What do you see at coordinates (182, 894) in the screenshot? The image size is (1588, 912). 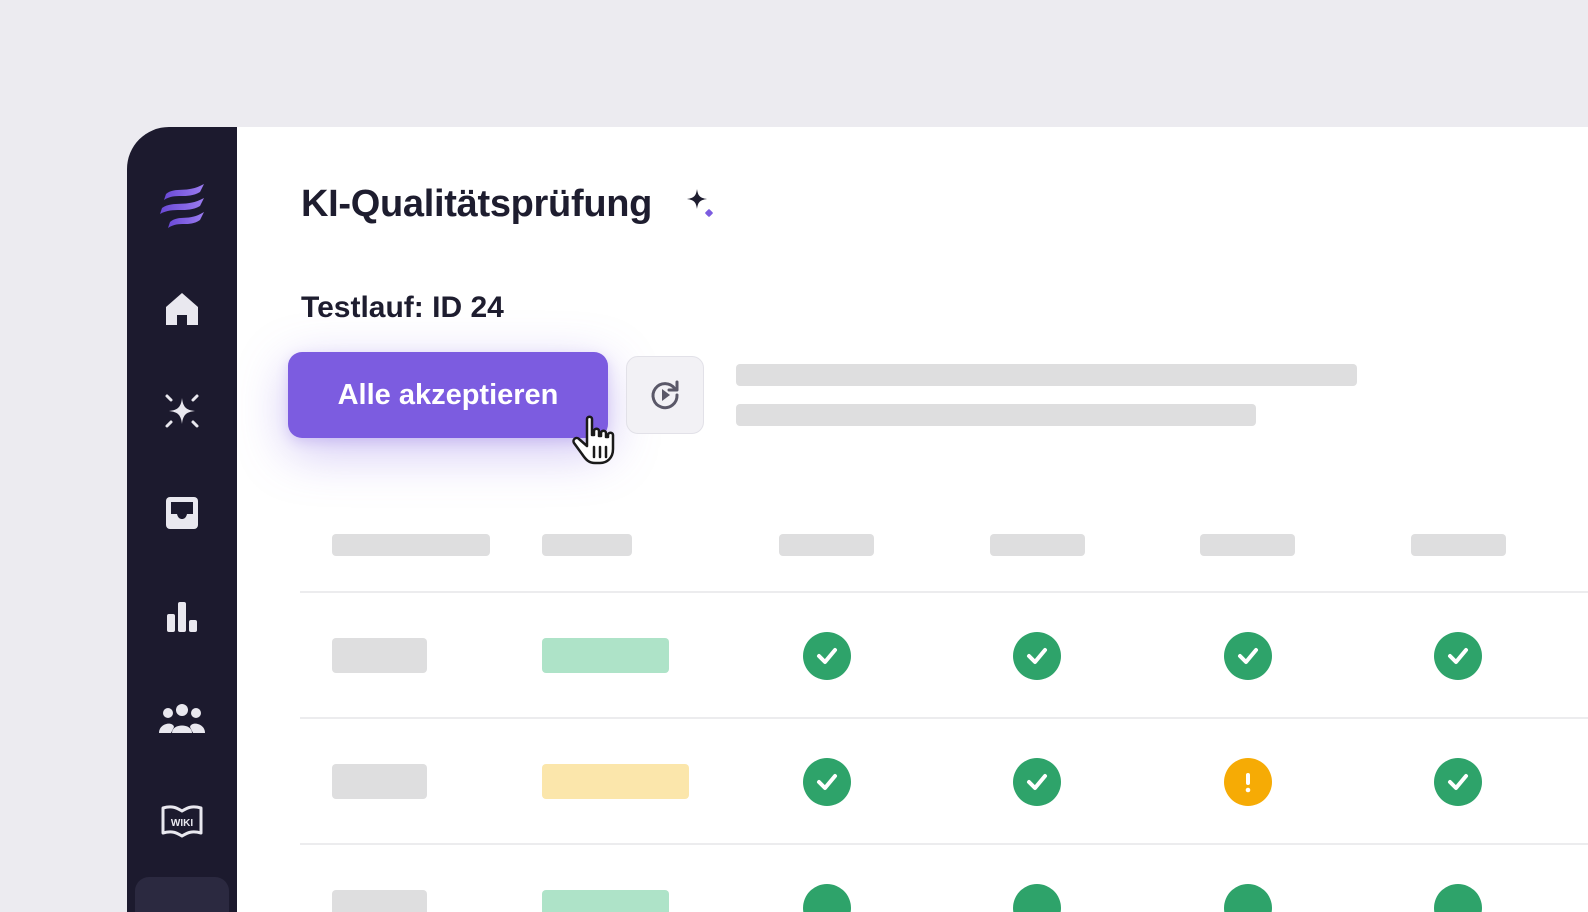 I see `sidebar-bottom-item` at bounding box center [182, 894].